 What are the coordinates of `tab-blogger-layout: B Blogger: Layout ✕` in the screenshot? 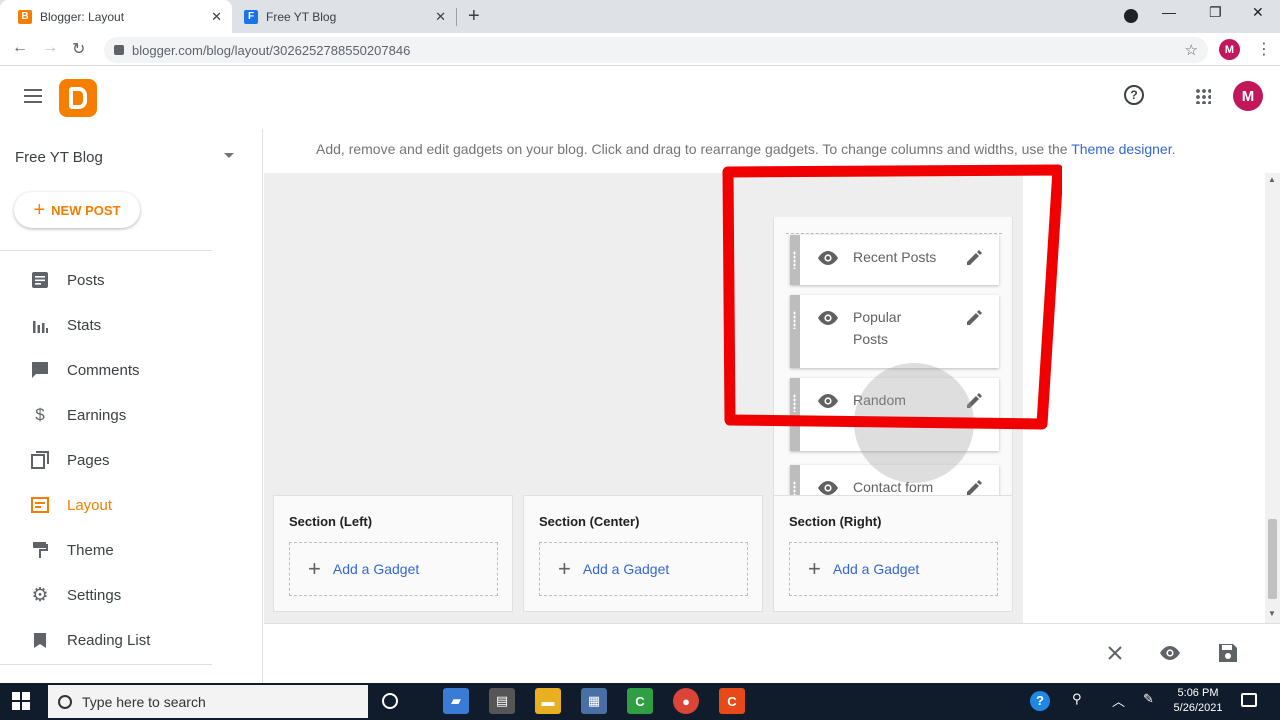 It's located at (116, 16).